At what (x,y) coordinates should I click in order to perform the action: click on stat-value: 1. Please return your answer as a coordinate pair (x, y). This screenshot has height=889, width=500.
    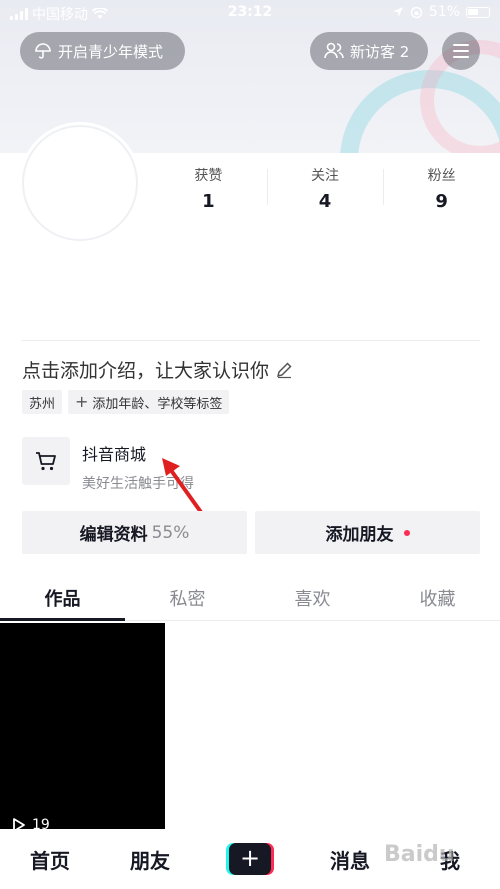
    Looking at the image, I should click on (208, 201).